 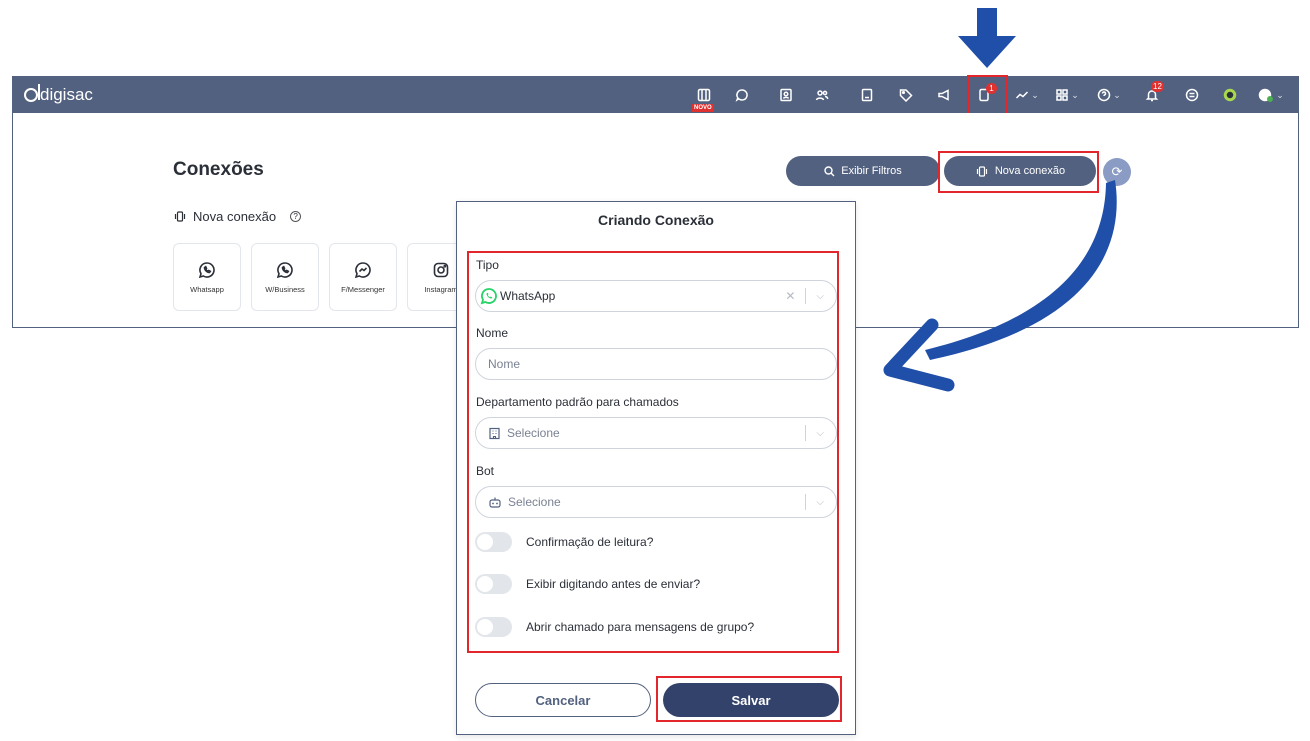 I want to click on card-label: Whatsapp, so click(x=207, y=289).